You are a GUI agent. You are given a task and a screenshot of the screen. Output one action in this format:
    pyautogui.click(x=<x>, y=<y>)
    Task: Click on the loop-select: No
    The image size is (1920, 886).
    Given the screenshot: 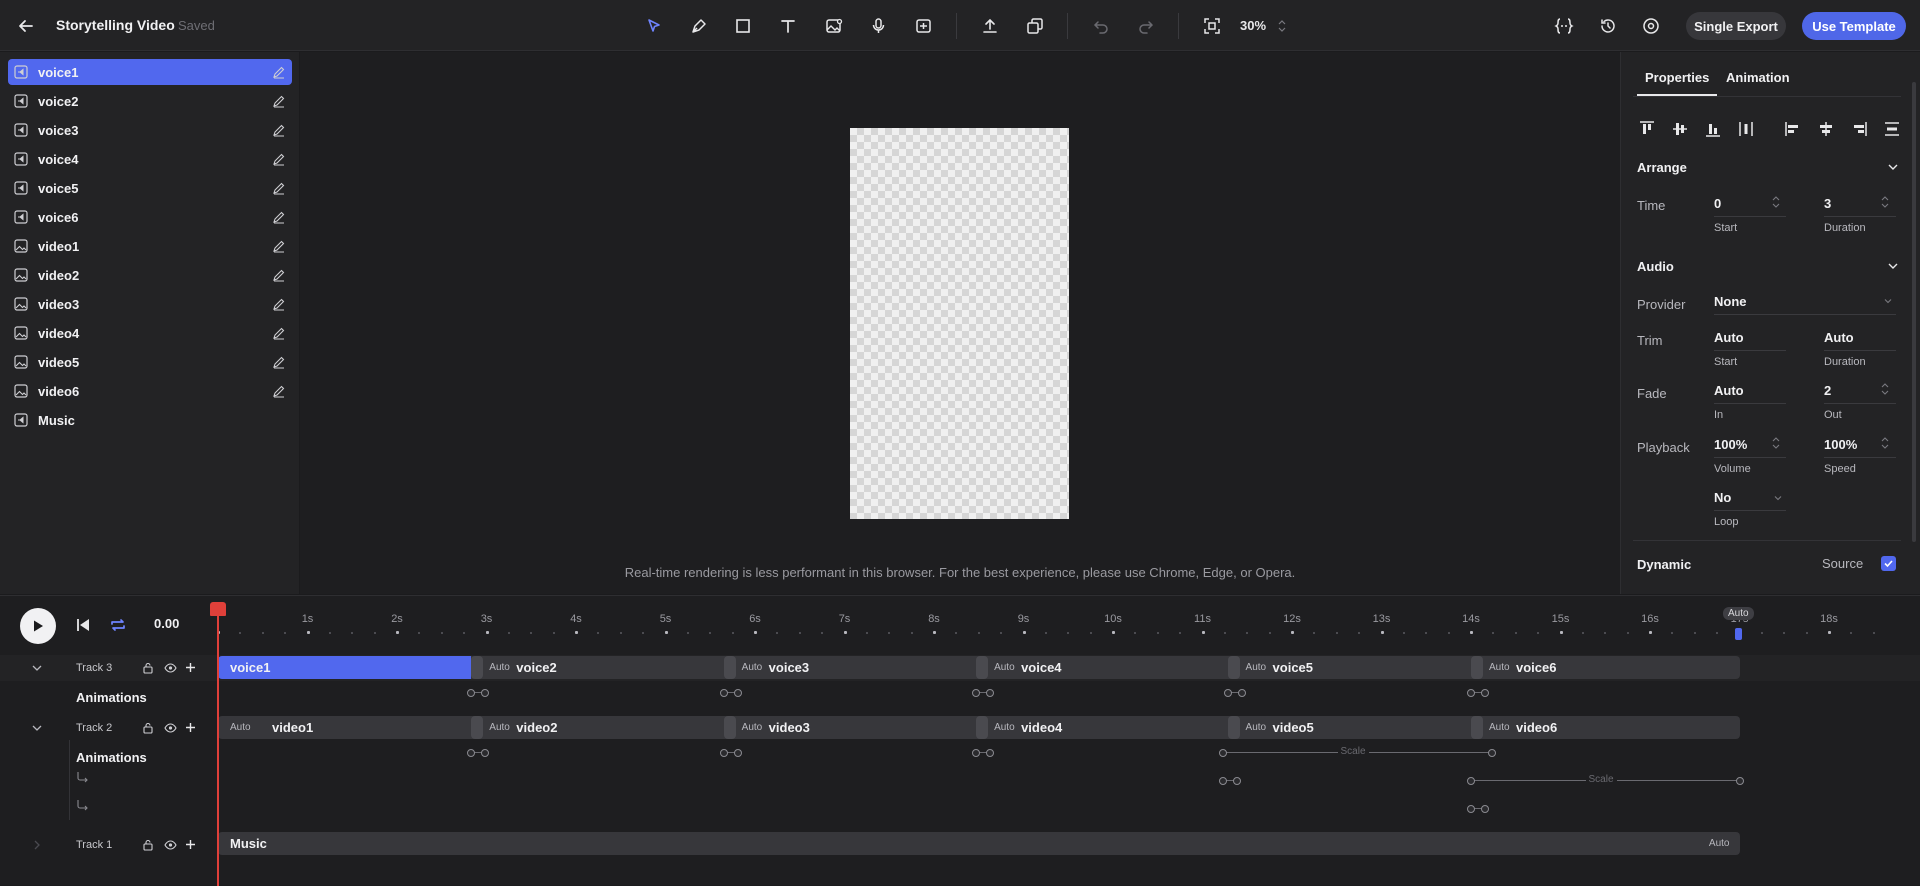 What is the action you would take?
    pyautogui.click(x=1722, y=497)
    